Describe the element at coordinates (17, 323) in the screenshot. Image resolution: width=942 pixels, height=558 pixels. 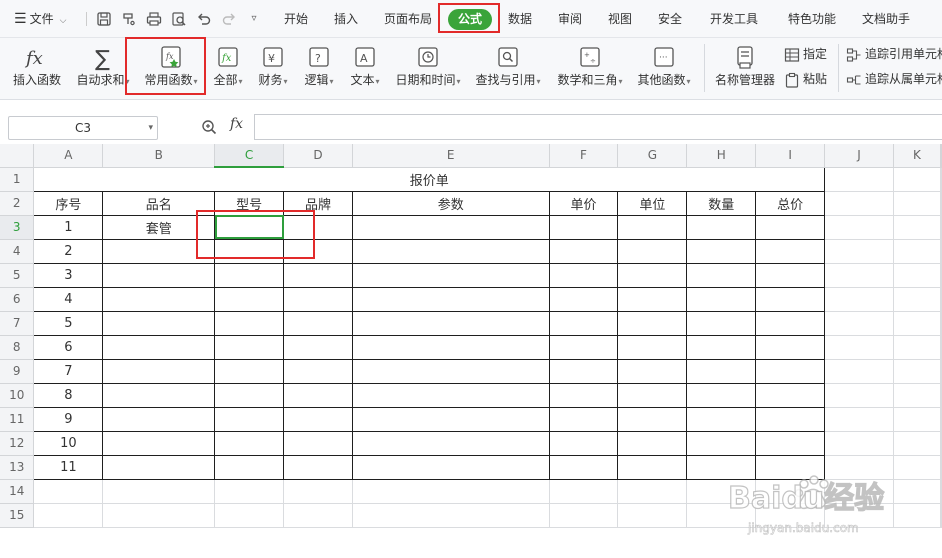
I see `row-header-7: 7` at that location.